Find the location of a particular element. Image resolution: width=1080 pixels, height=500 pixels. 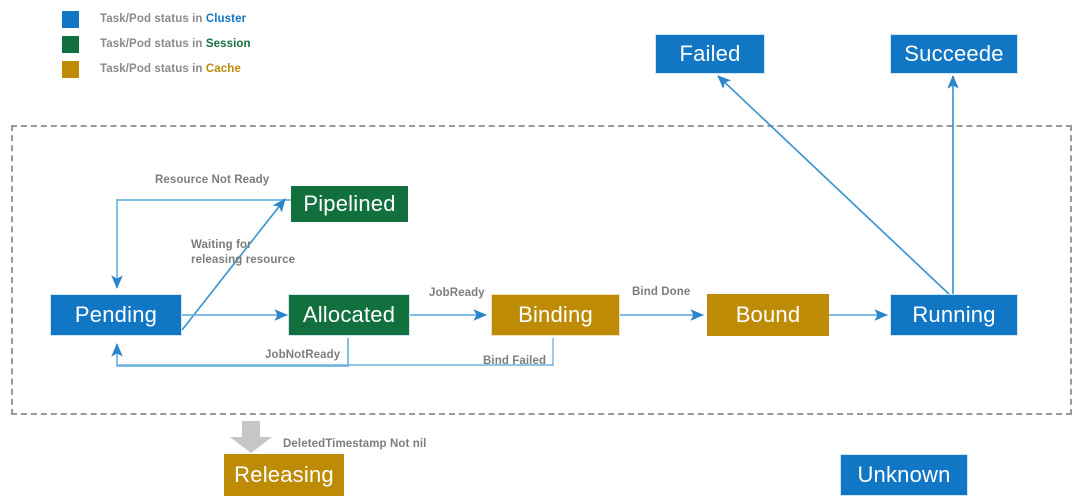

node-unknown-label: Unknown is located at coordinates (904, 474).